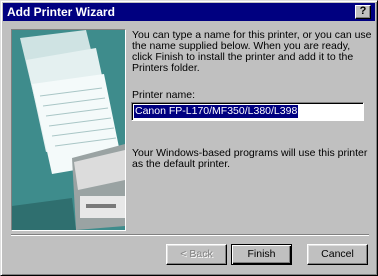  I want to click on title-bar: Add Printer Wizard, so click(189, 12).